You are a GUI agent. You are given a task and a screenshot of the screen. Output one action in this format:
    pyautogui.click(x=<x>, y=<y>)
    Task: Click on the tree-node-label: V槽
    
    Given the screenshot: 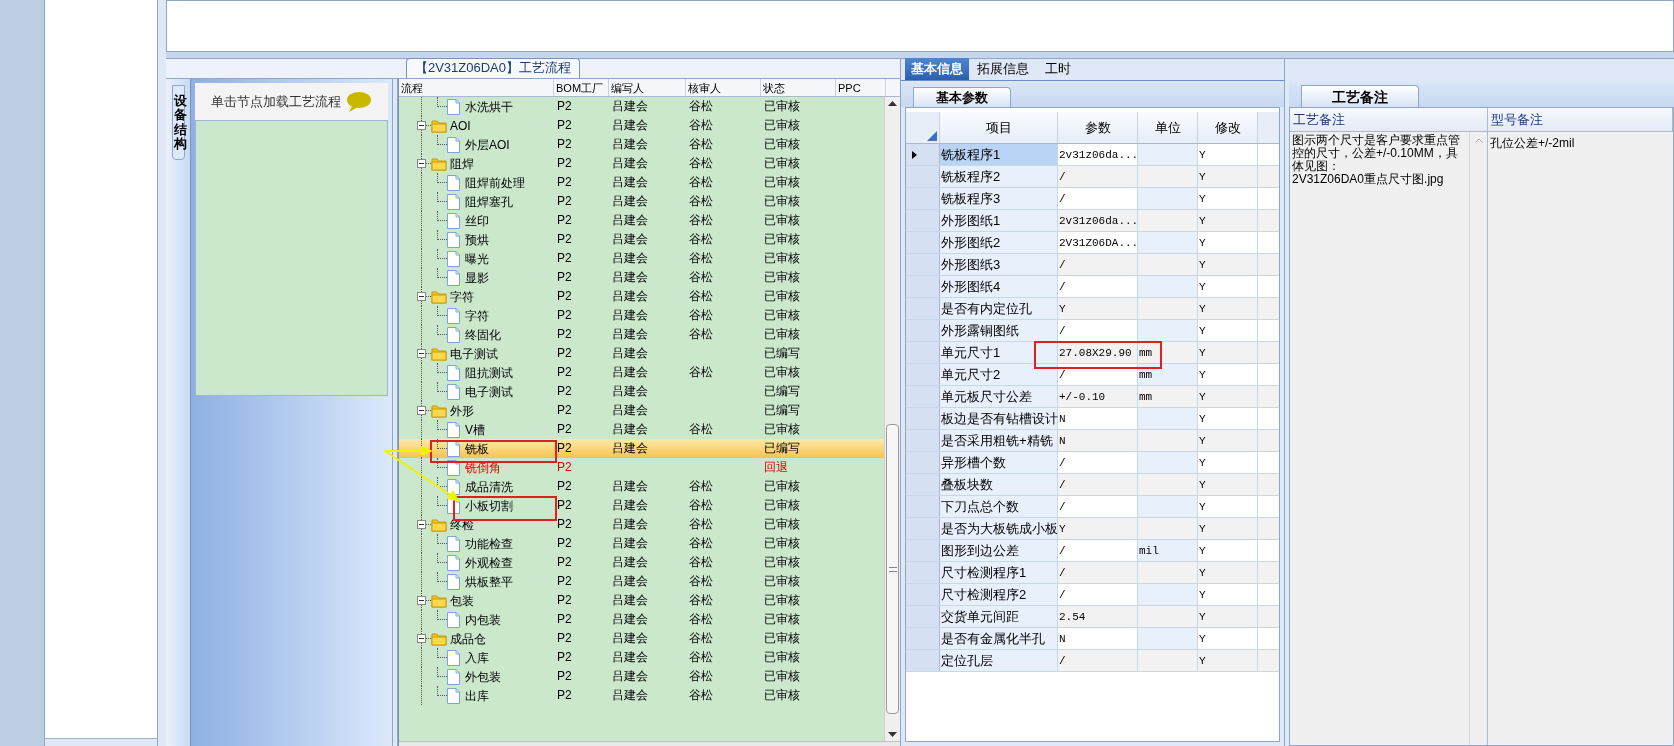 What is the action you would take?
    pyautogui.click(x=475, y=429)
    